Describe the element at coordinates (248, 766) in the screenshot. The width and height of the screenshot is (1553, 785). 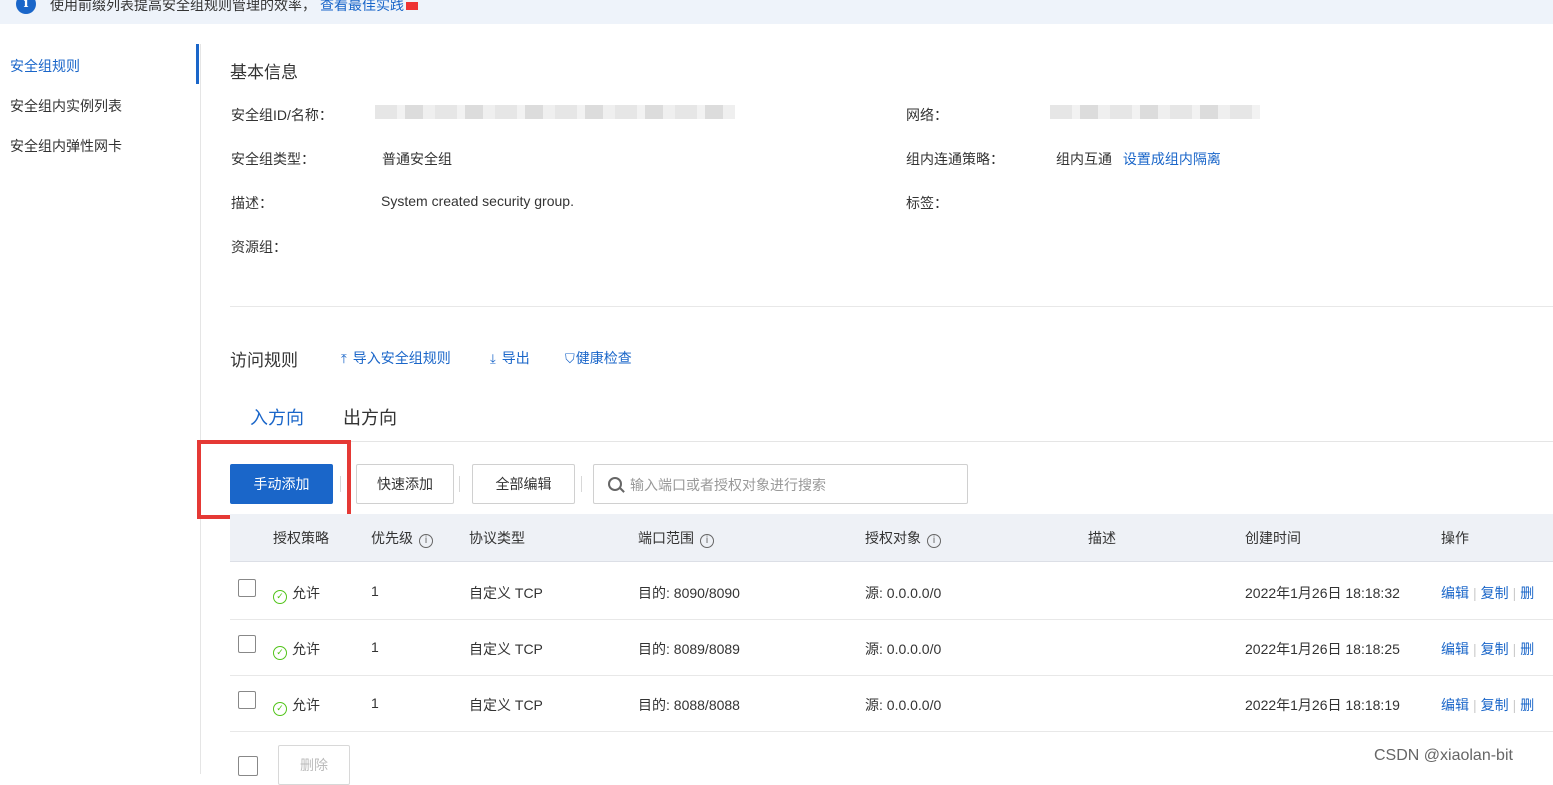
I see `select-all-checkbox` at that location.